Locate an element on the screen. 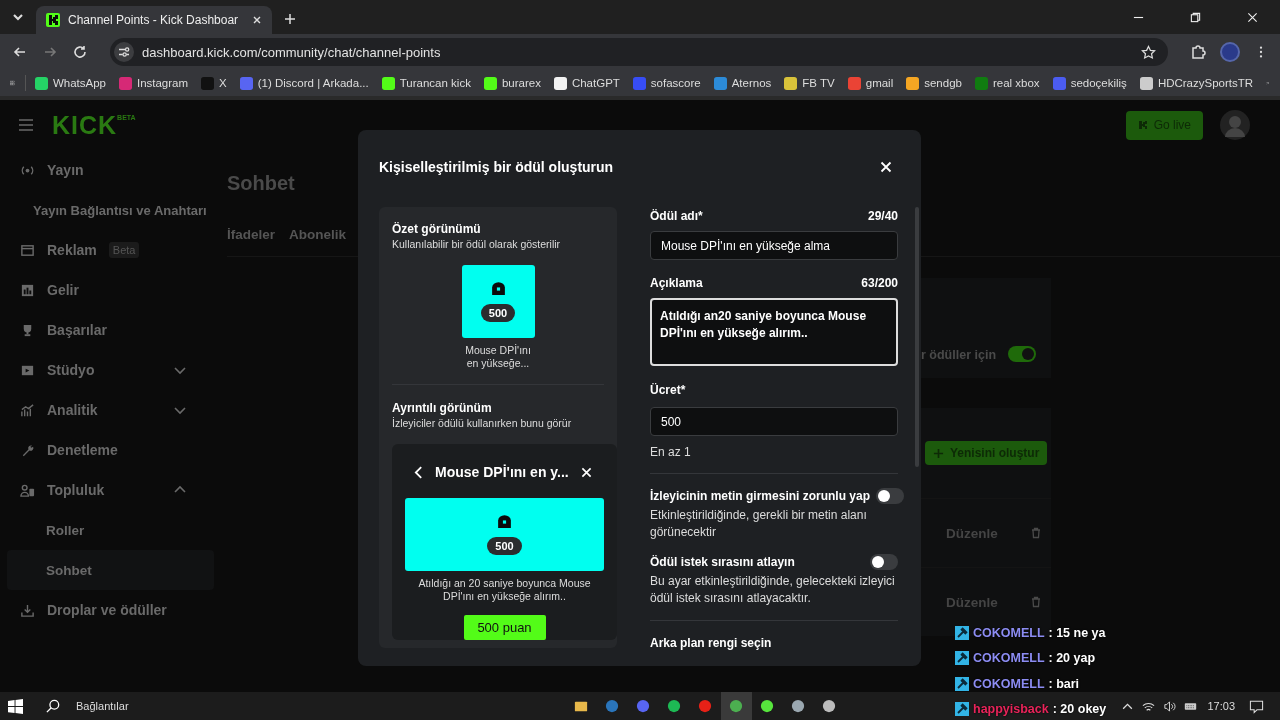  browser-tab: Channel Points - Kick Dashboar is located at coordinates (154, 20).